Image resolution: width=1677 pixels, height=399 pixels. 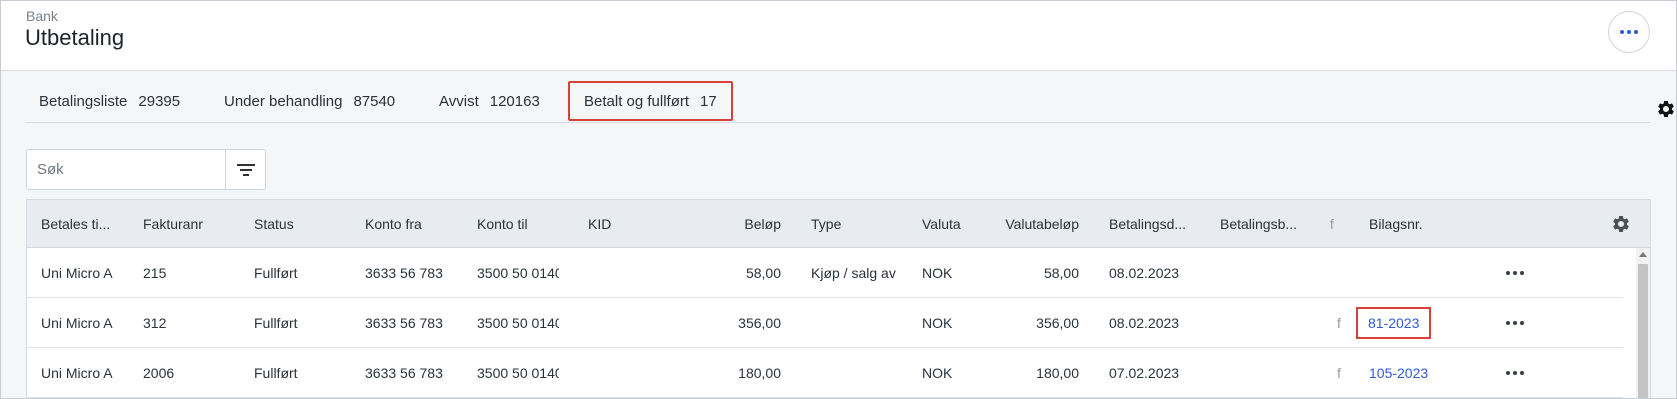 What do you see at coordinates (734, 223) in the screenshot?
I see `column-header-belop: Beløp` at bounding box center [734, 223].